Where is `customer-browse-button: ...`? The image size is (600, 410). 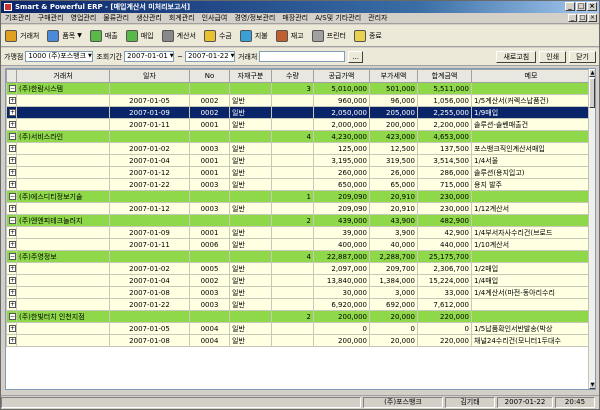 customer-browse-button: ... is located at coordinates (355, 56).